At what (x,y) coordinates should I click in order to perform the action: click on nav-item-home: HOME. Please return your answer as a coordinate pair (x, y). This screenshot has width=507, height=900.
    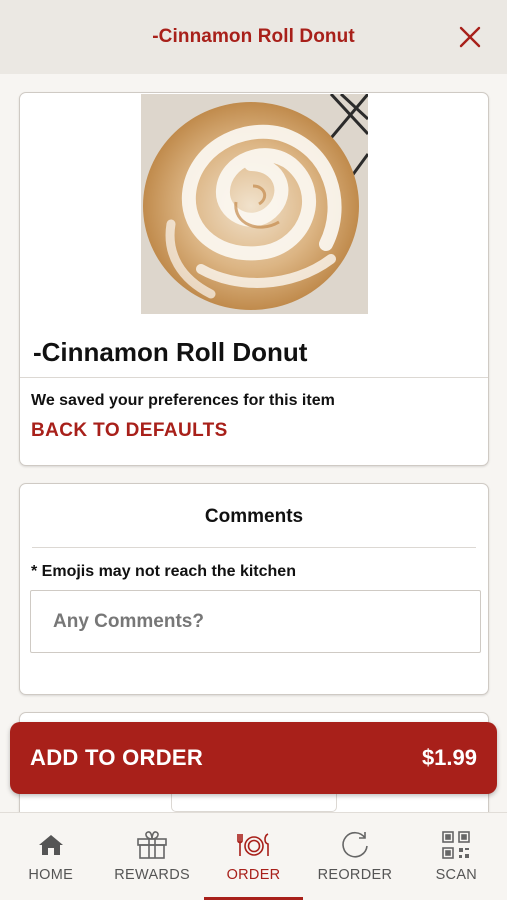
    Looking at the image, I should click on (50, 856).